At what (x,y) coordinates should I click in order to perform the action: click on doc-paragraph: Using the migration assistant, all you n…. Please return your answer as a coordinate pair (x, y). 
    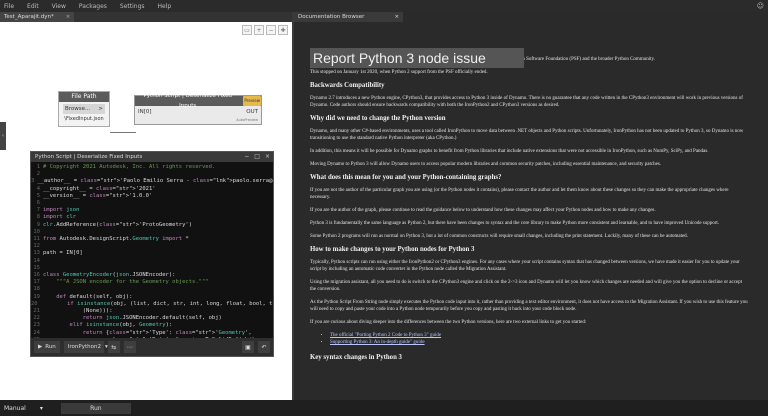
    Looking at the image, I should click on (526, 286).